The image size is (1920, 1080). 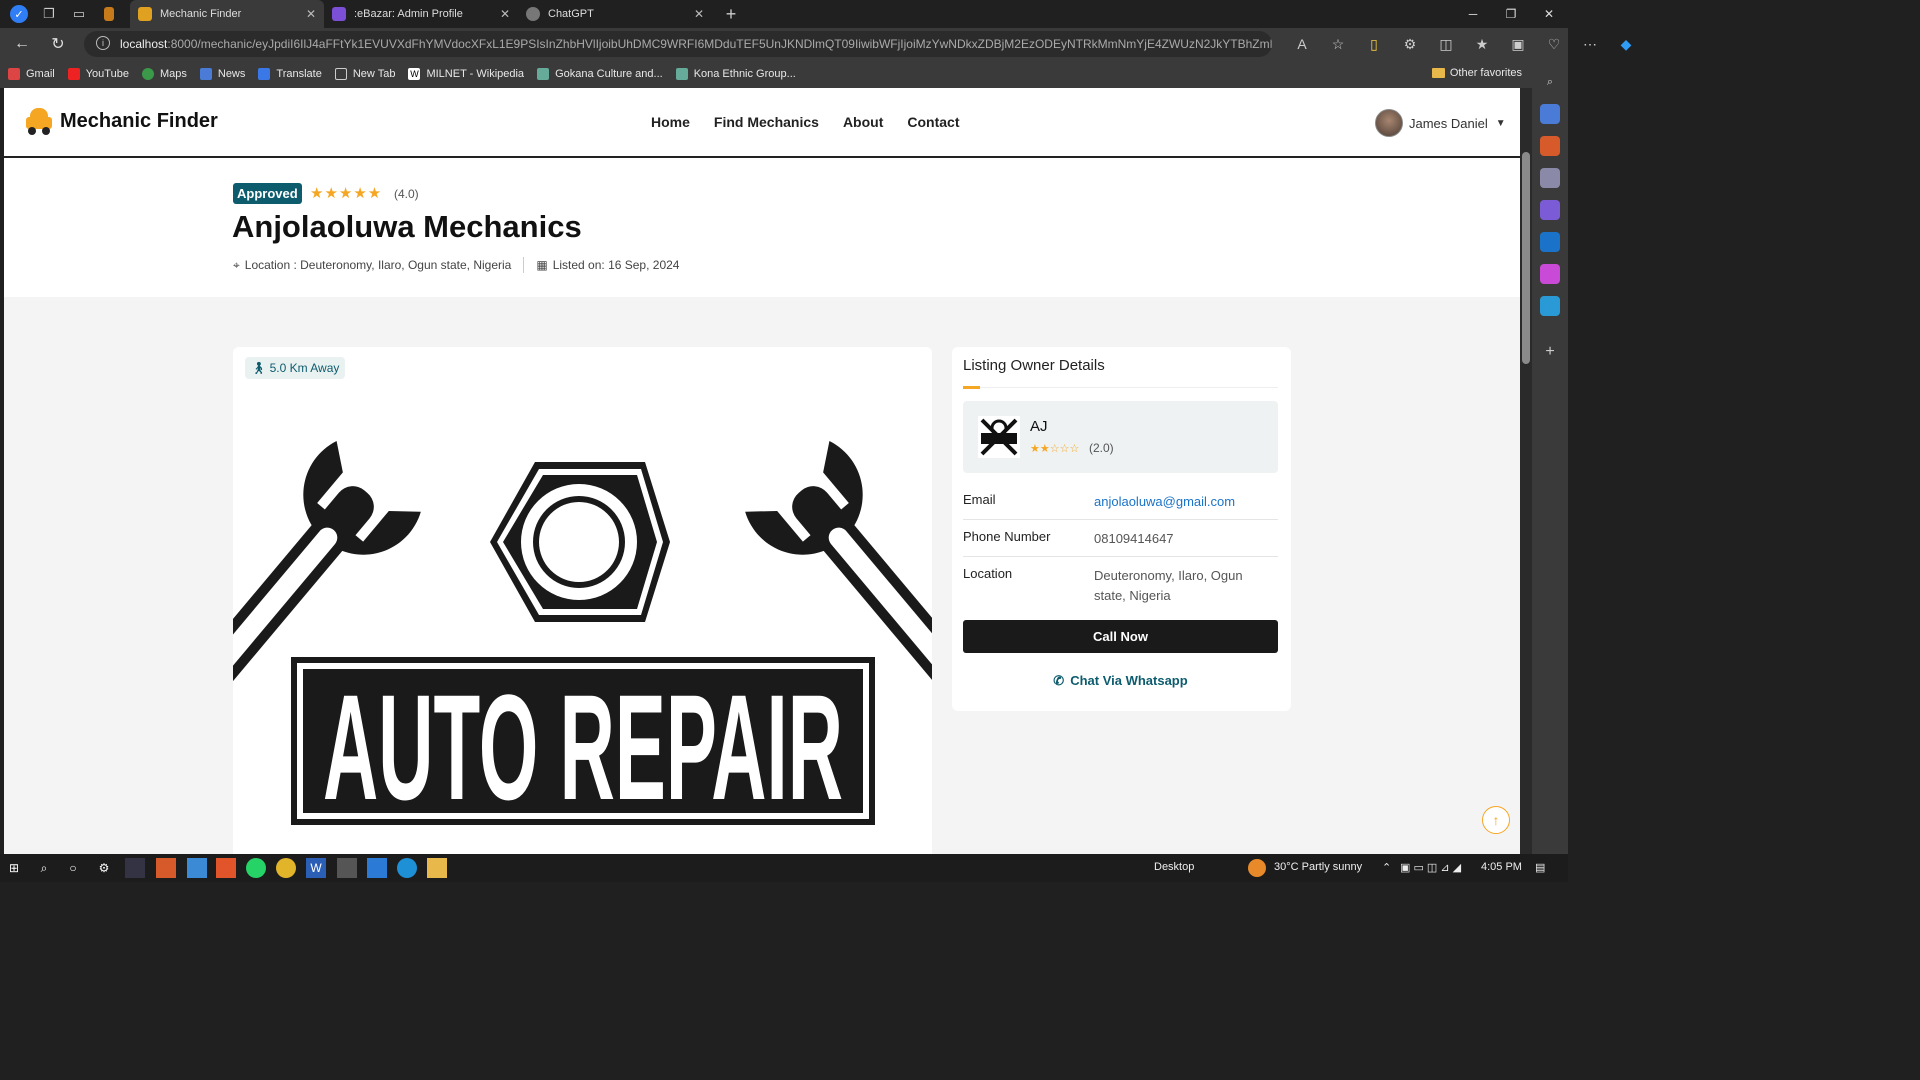 What do you see at coordinates (286, 868) in the screenshot?
I see `chrome-icon` at bounding box center [286, 868].